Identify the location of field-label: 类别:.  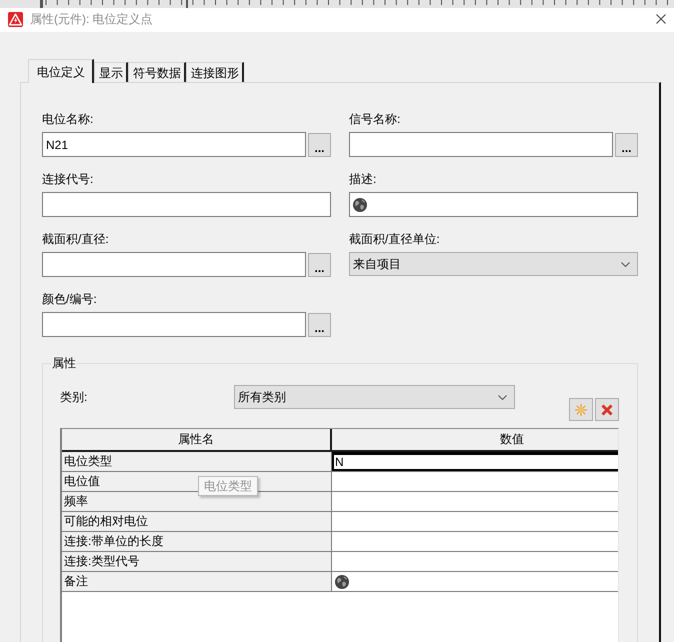
(74, 397).